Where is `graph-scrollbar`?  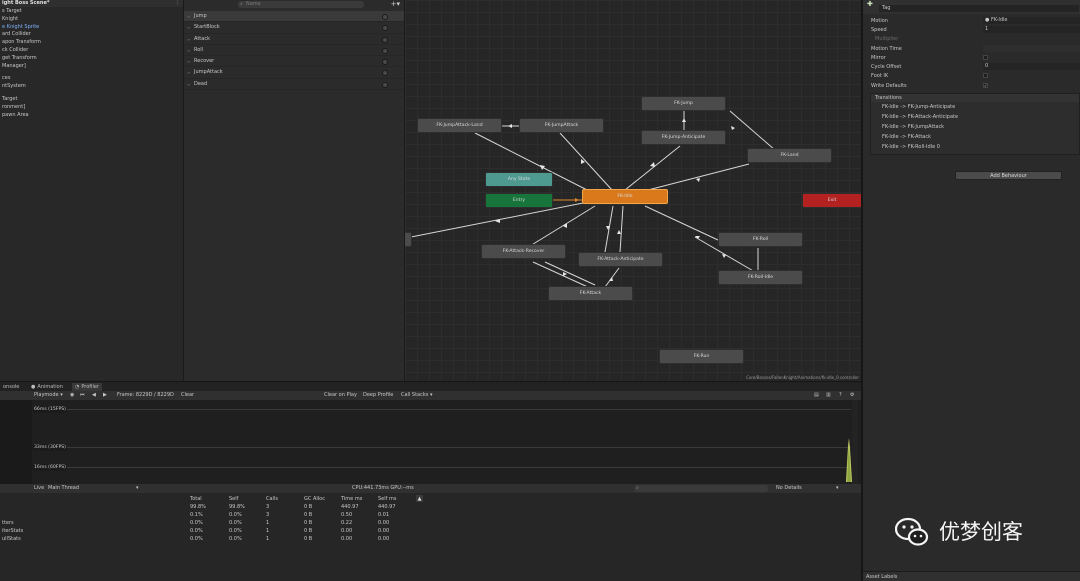
graph-scrollbar is located at coordinates (855, 442).